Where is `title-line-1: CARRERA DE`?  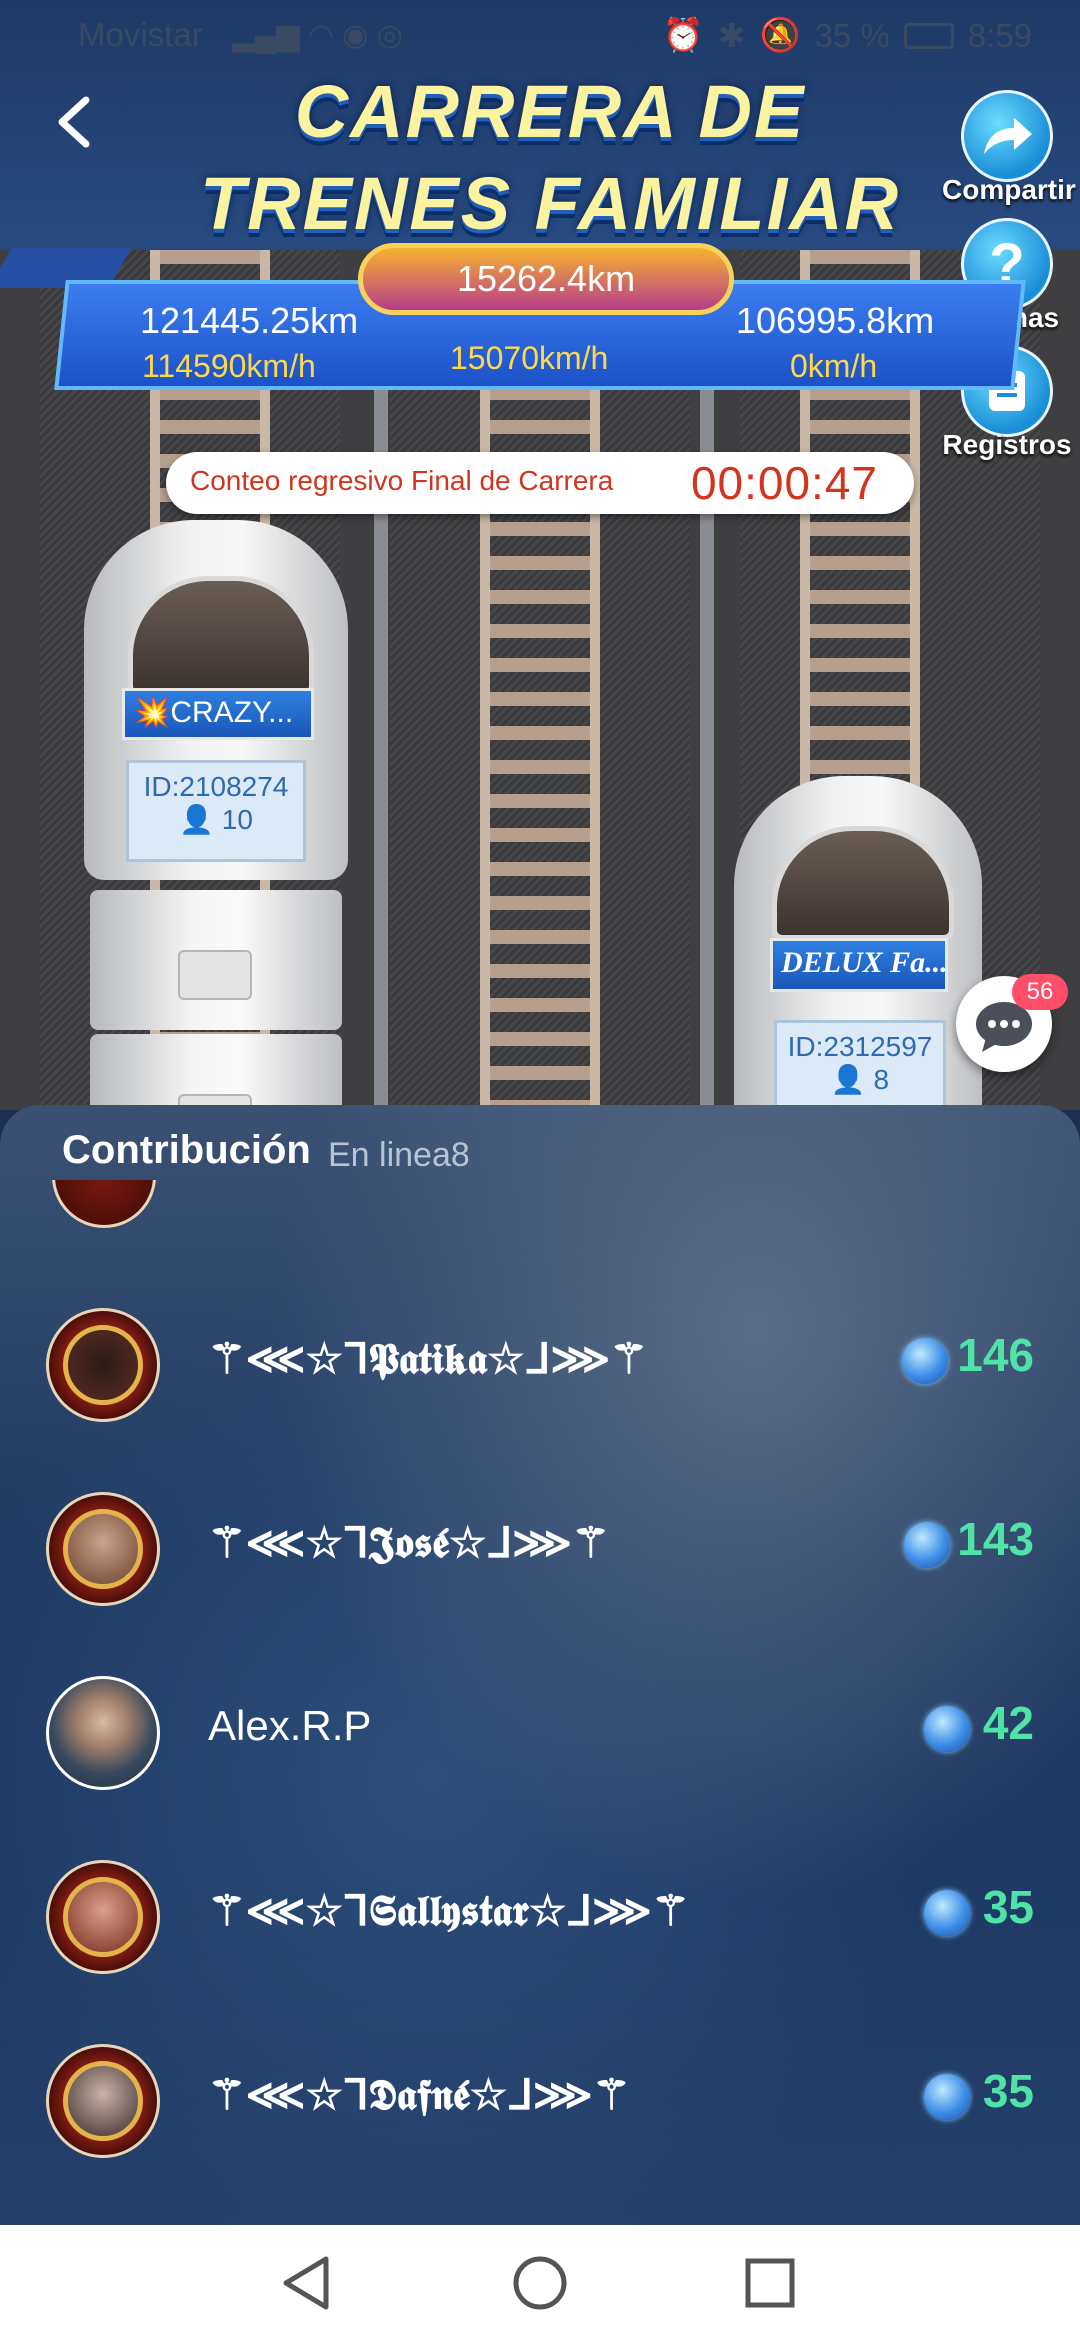 title-line-1: CARRERA DE is located at coordinates (550, 111).